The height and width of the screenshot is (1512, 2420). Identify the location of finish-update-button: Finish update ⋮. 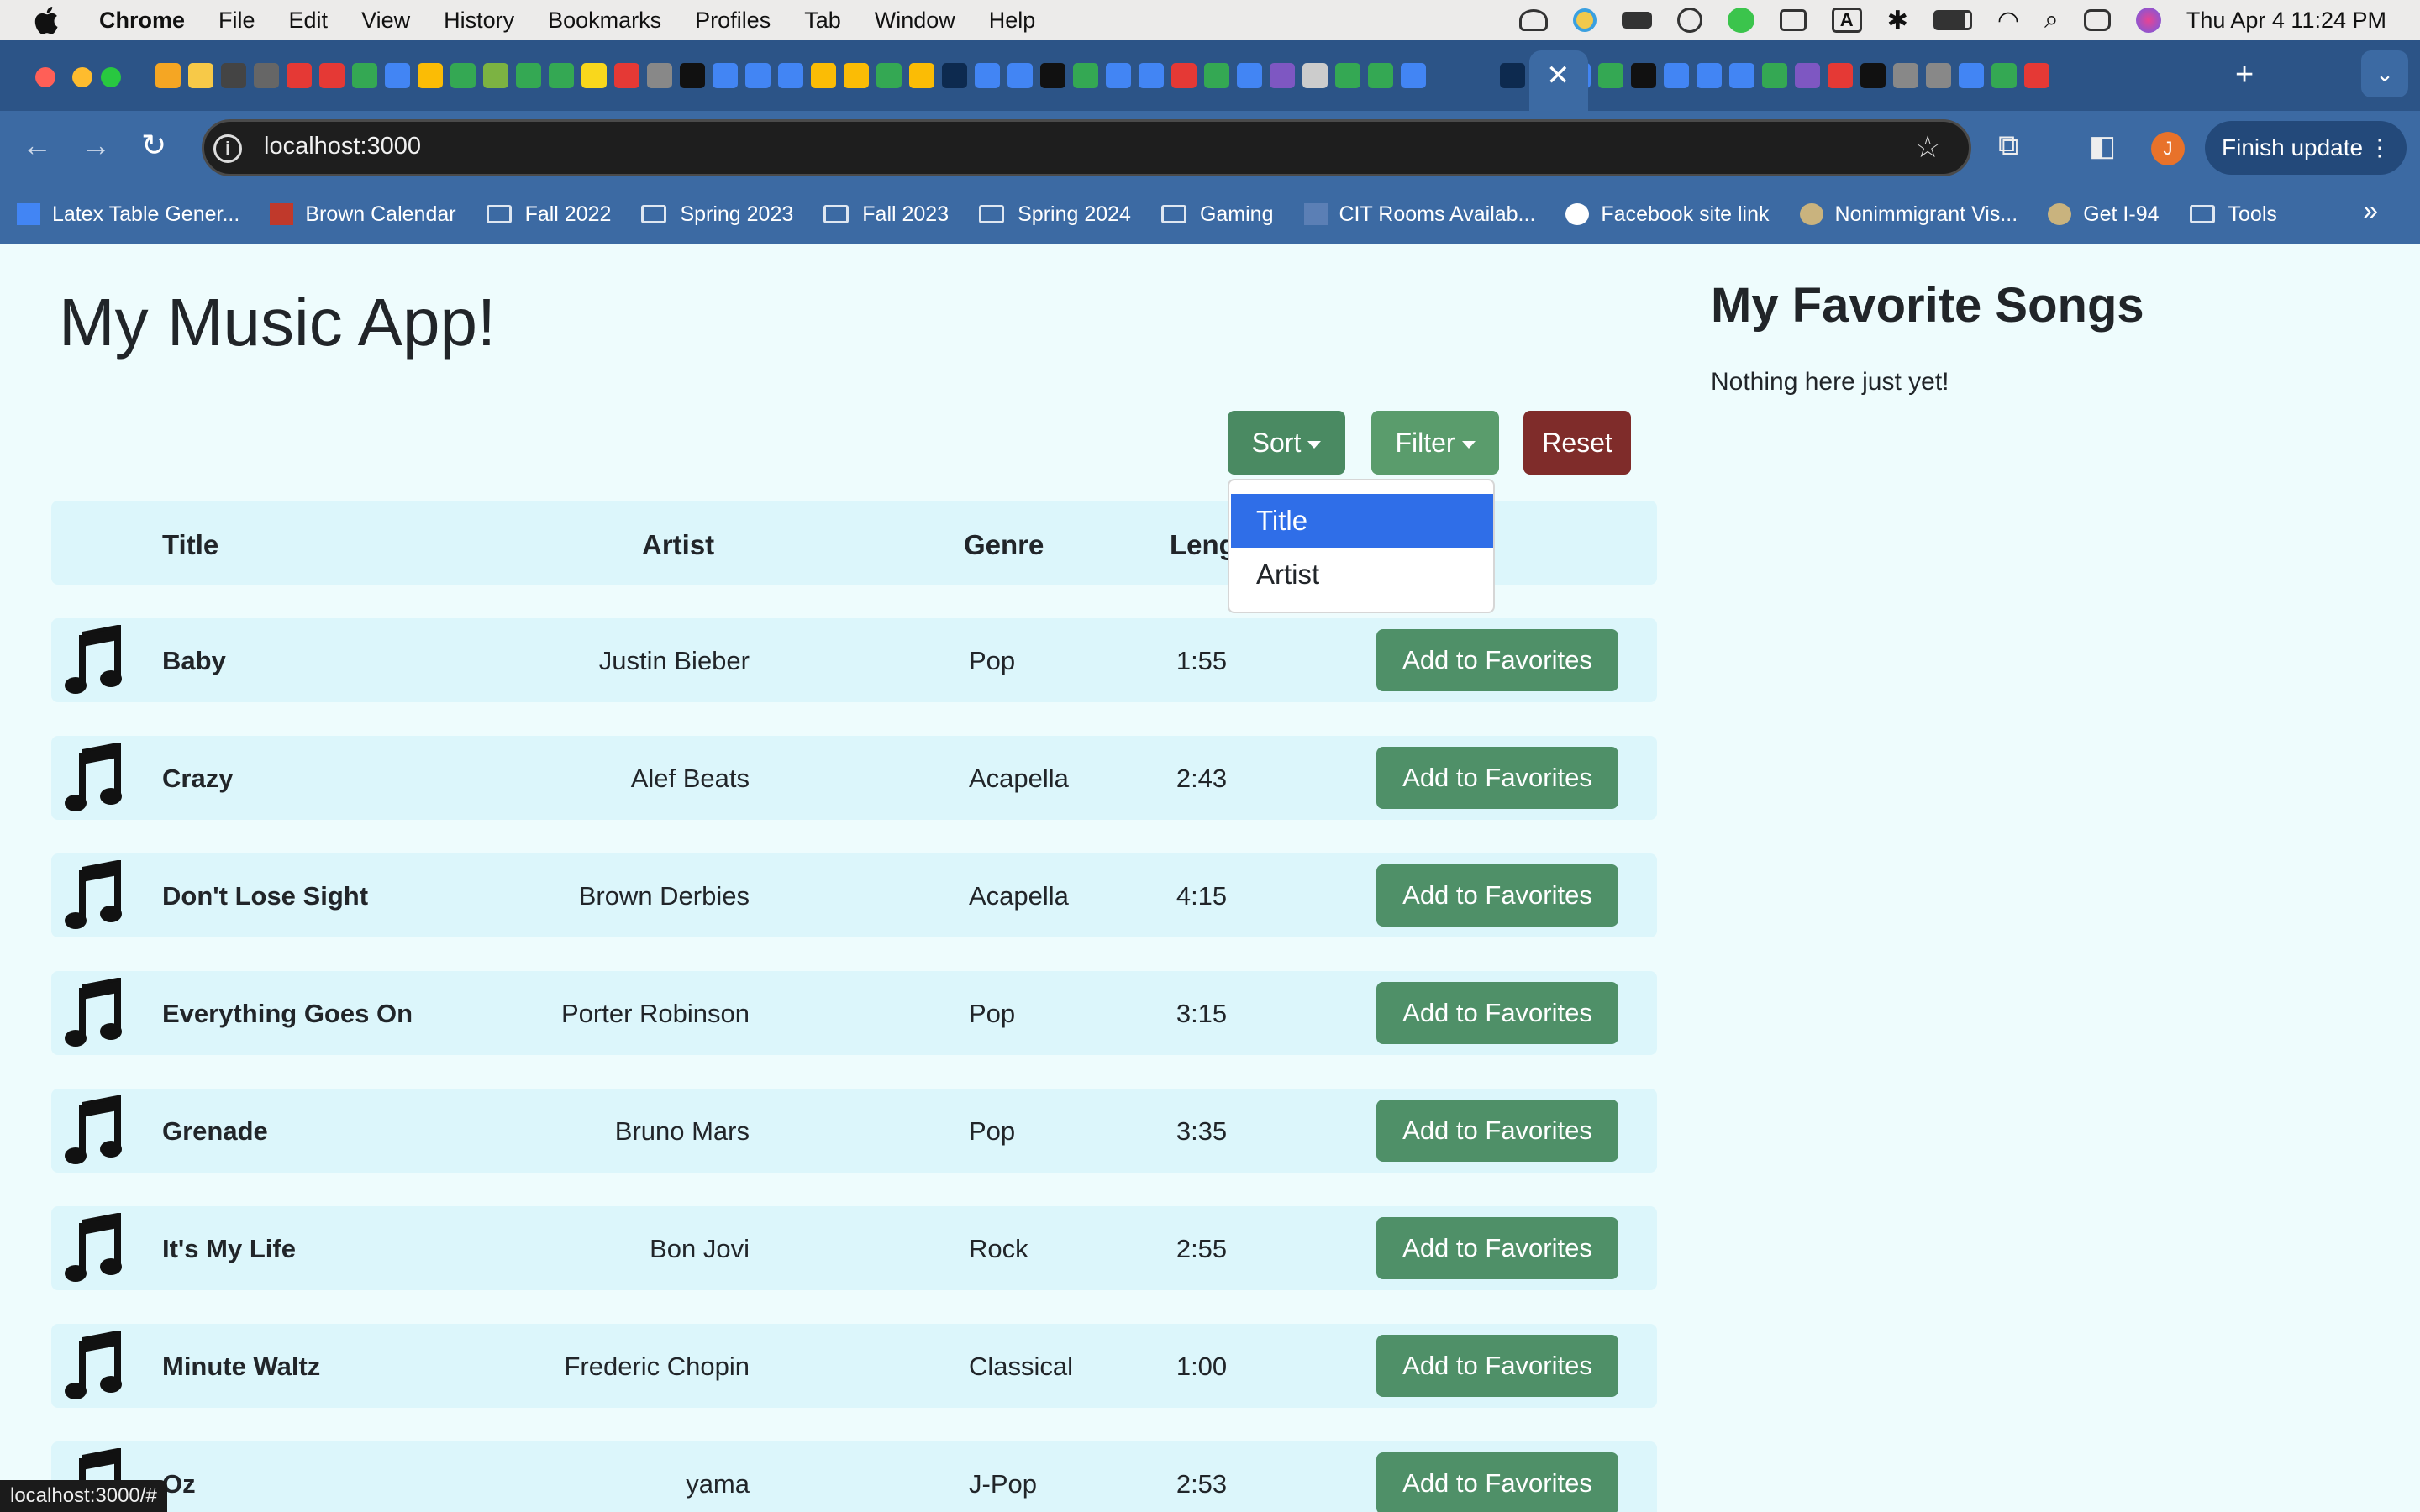
(2306, 148).